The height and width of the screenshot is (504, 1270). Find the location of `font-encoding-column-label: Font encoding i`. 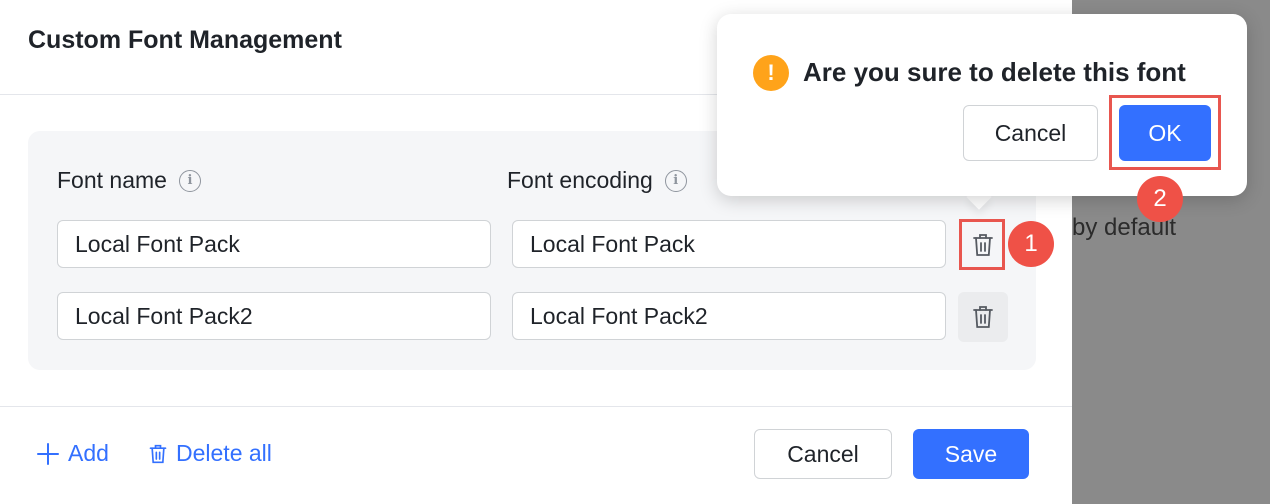

font-encoding-column-label: Font encoding i is located at coordinates (597, 180).